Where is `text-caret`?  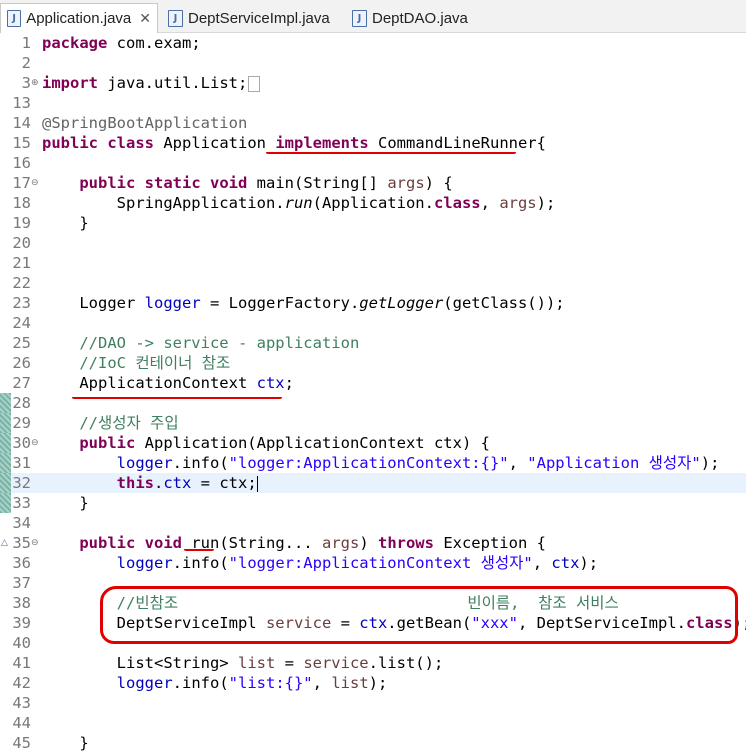
text-caret is located at coordinates (257, 483).